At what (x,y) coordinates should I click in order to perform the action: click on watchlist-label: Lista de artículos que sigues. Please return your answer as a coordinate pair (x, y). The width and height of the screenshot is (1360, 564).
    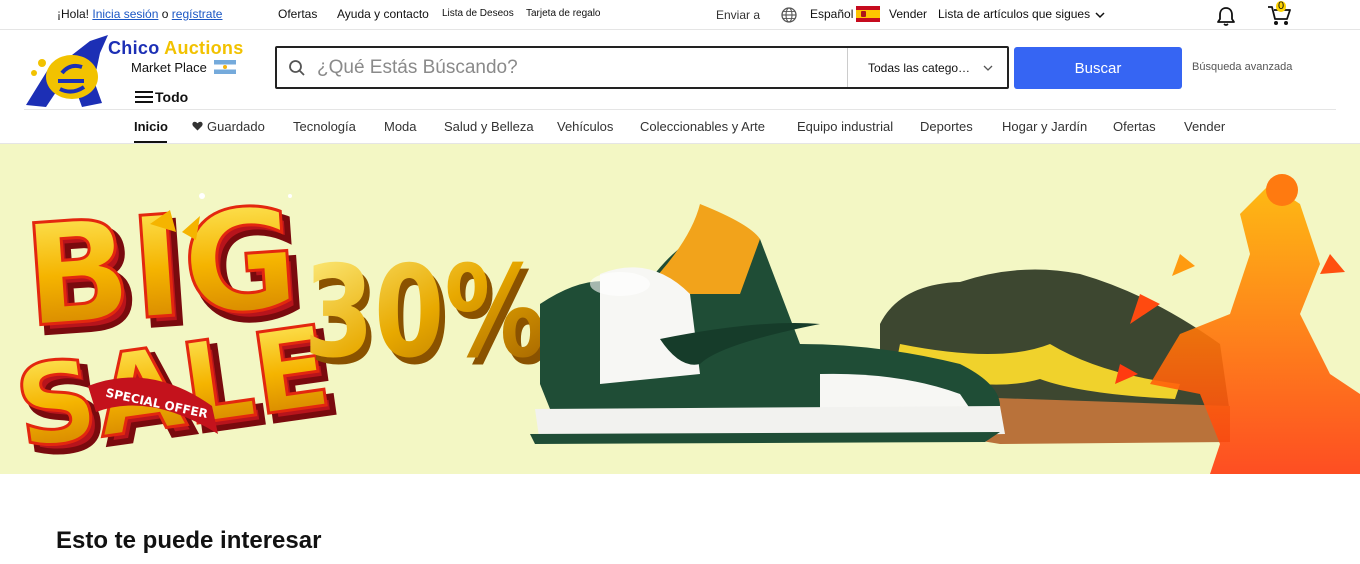
    Looking at the image, I should click on (1014, 14).